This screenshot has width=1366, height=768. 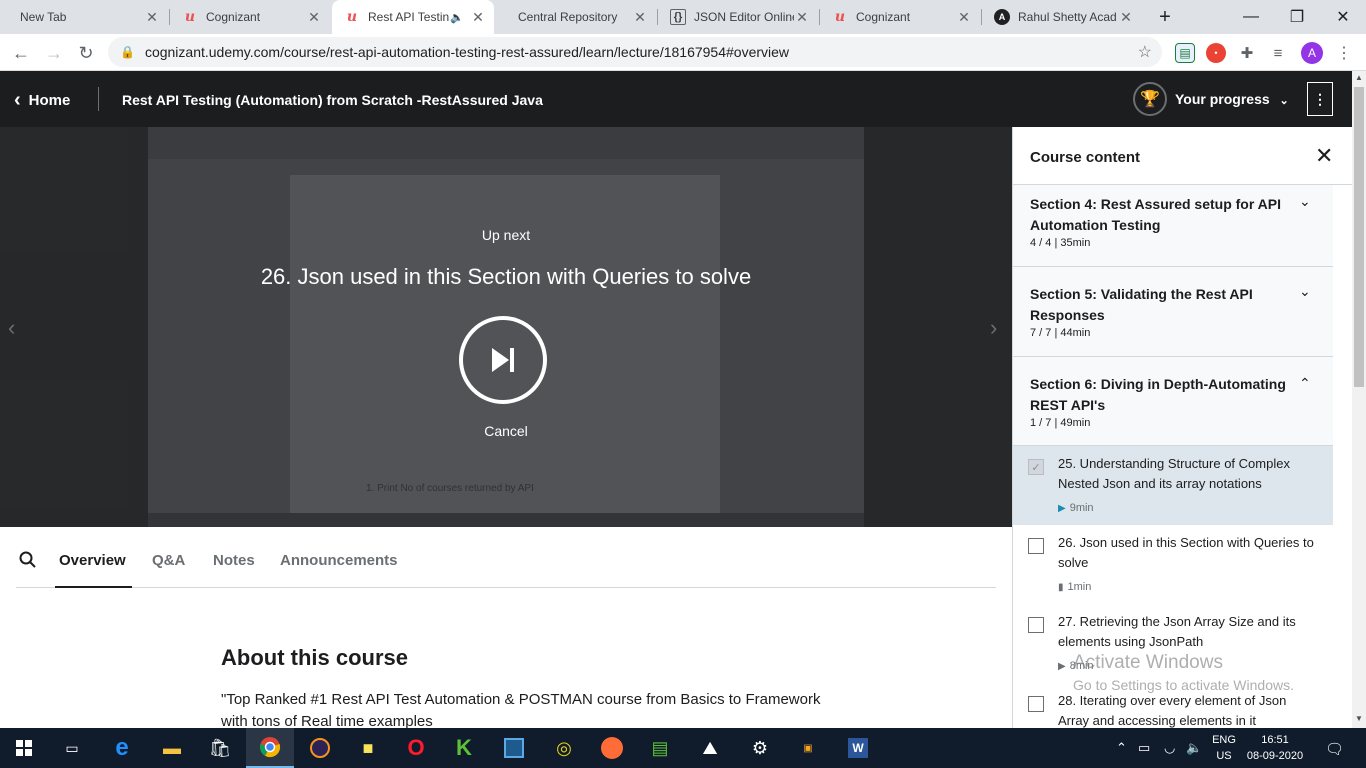 I want to click on tab-rahul-shetty: A Rahul Shetty Acad ✕, so click(x=1062, y=17).